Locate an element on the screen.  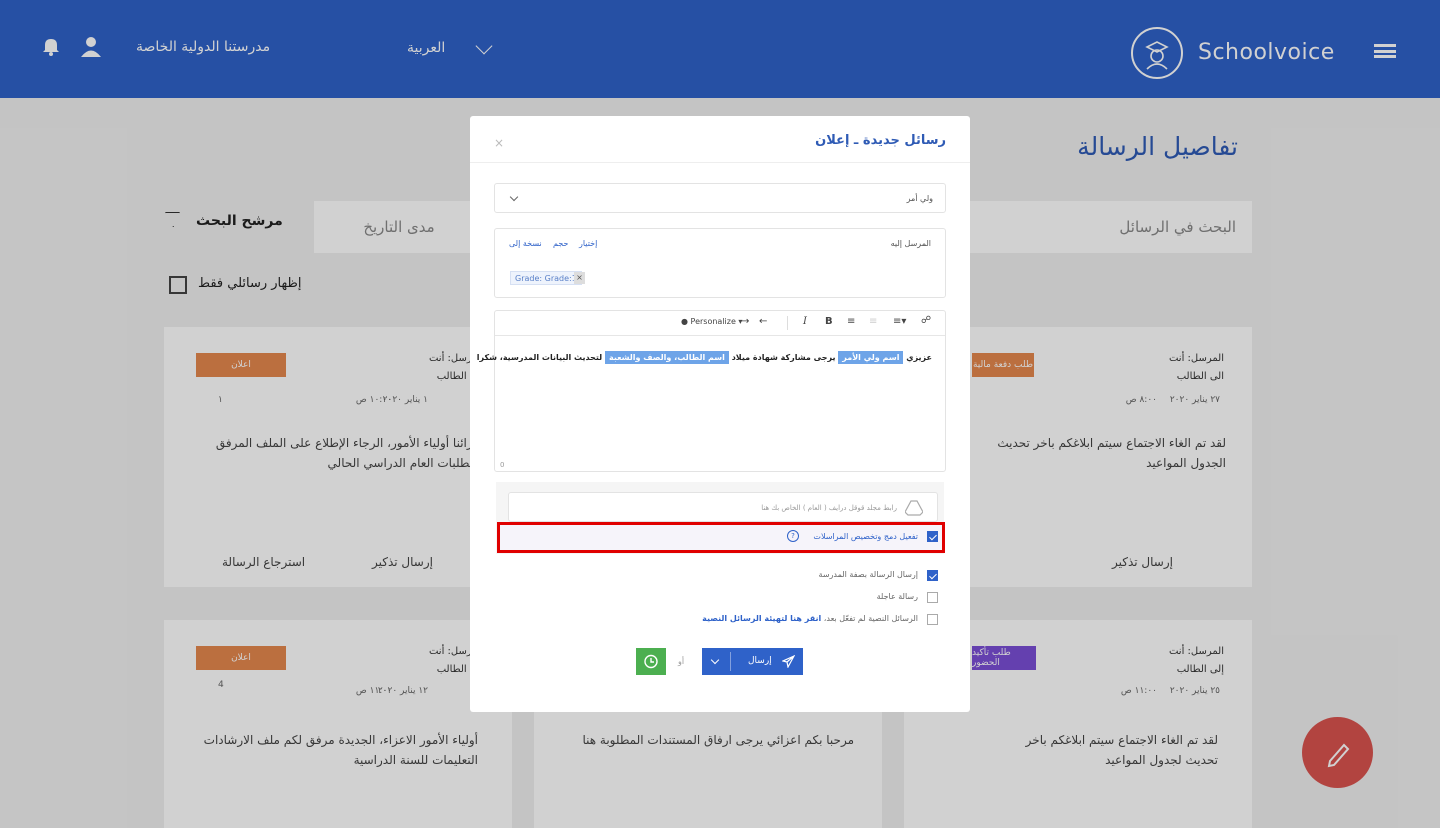
urgent-message-checkbox is located at coordinates (932, 597).